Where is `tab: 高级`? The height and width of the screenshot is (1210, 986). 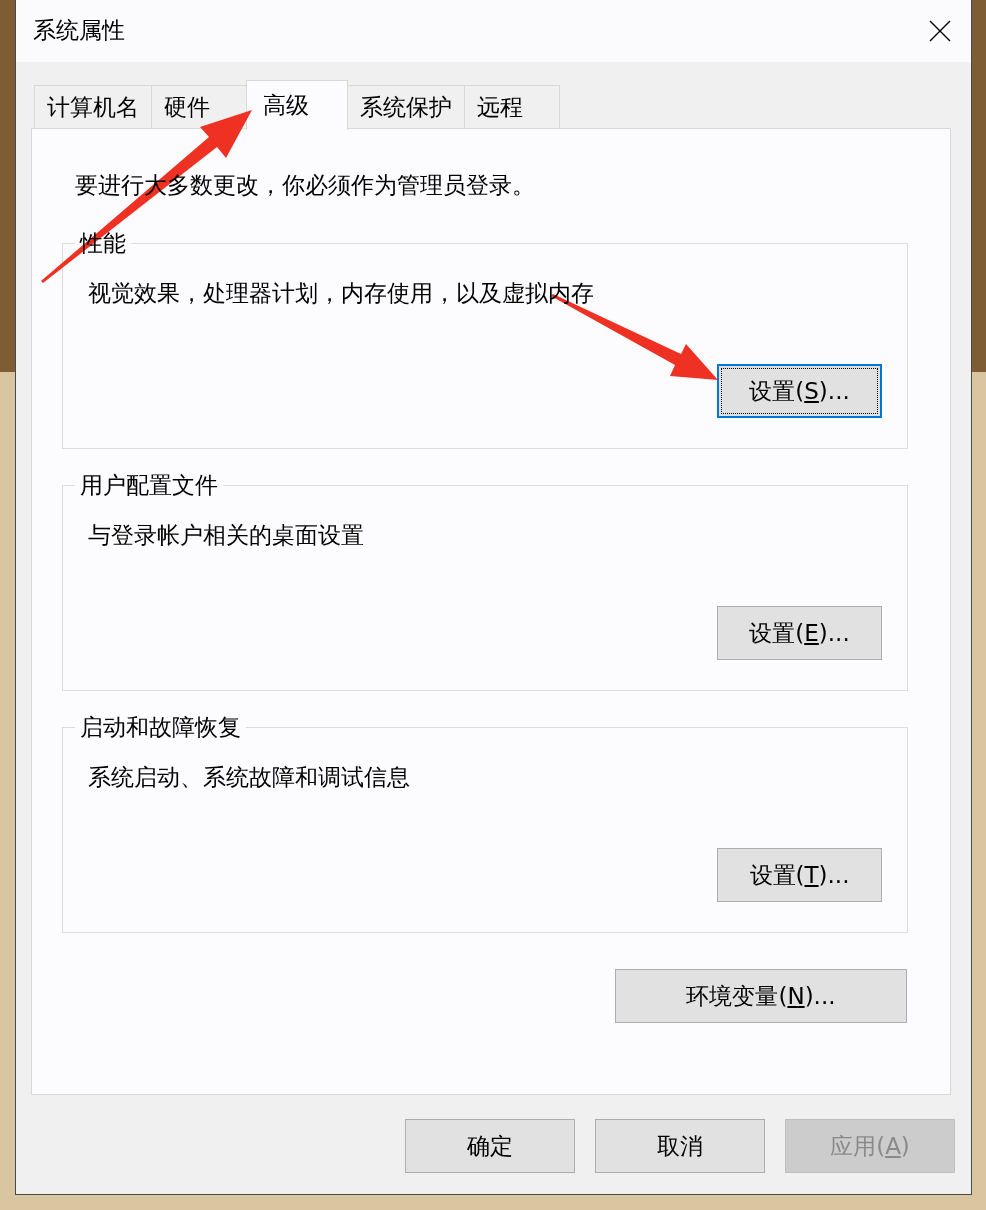 tab: 高级 is located at coordinates (297, 105).